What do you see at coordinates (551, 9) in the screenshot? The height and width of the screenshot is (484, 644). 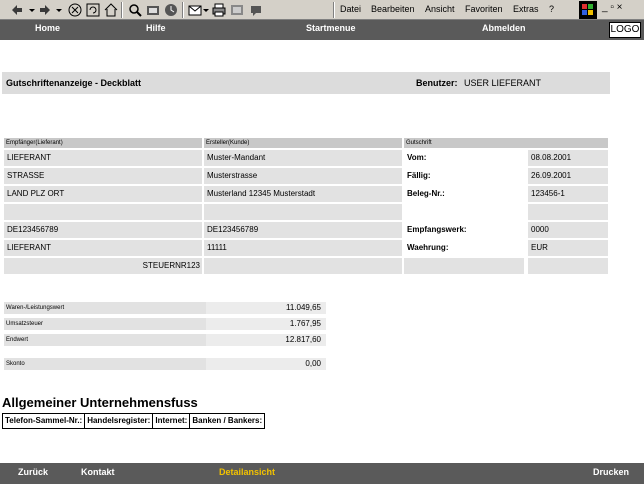 I see `menu-help: ?` at bounding box center [551, 9].